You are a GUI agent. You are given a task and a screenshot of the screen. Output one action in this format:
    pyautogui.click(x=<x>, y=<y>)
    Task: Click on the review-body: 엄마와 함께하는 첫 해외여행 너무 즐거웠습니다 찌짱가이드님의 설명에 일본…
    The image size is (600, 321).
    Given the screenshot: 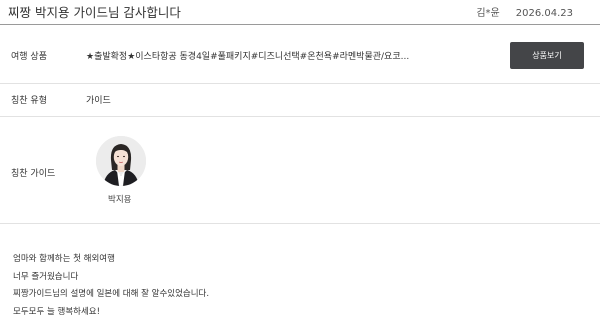 What is the action you would take?
    pyautogui.click(x=111, y=286)
    